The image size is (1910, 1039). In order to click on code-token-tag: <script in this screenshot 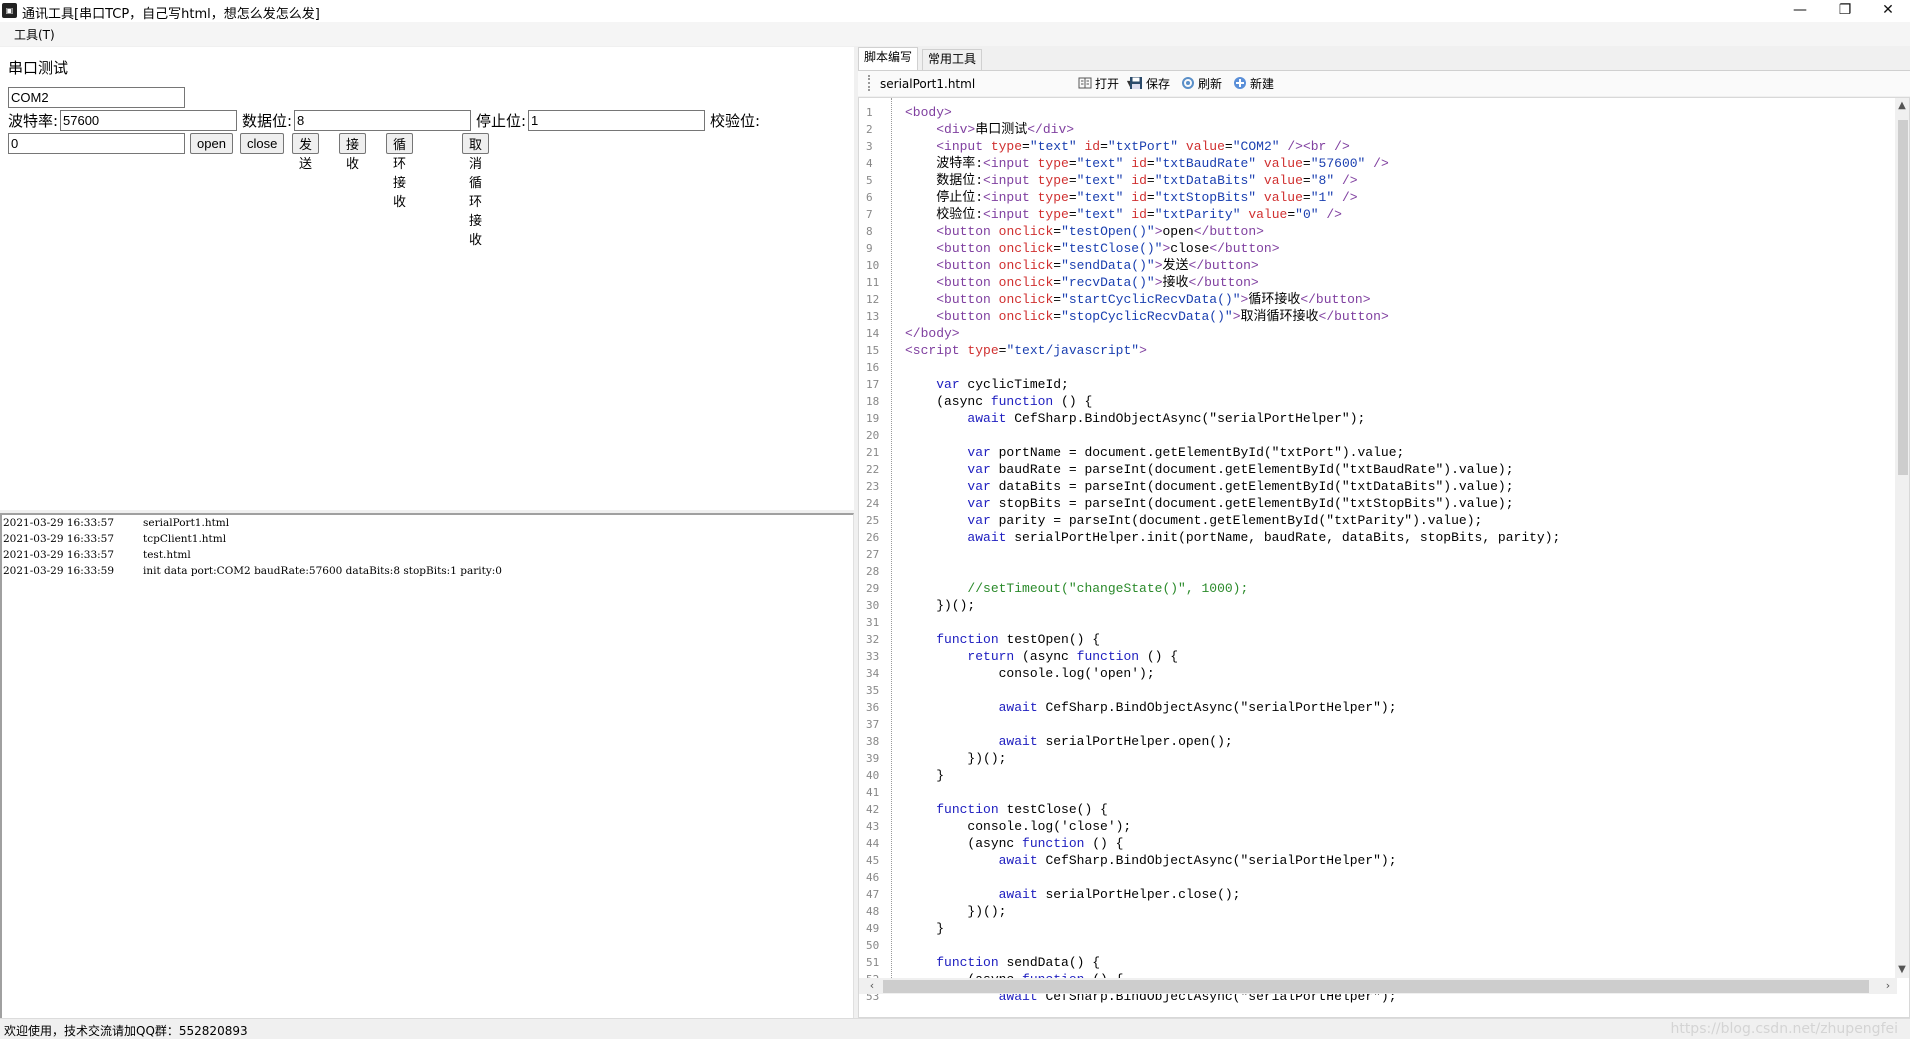, I will do `click(936, 350)`.